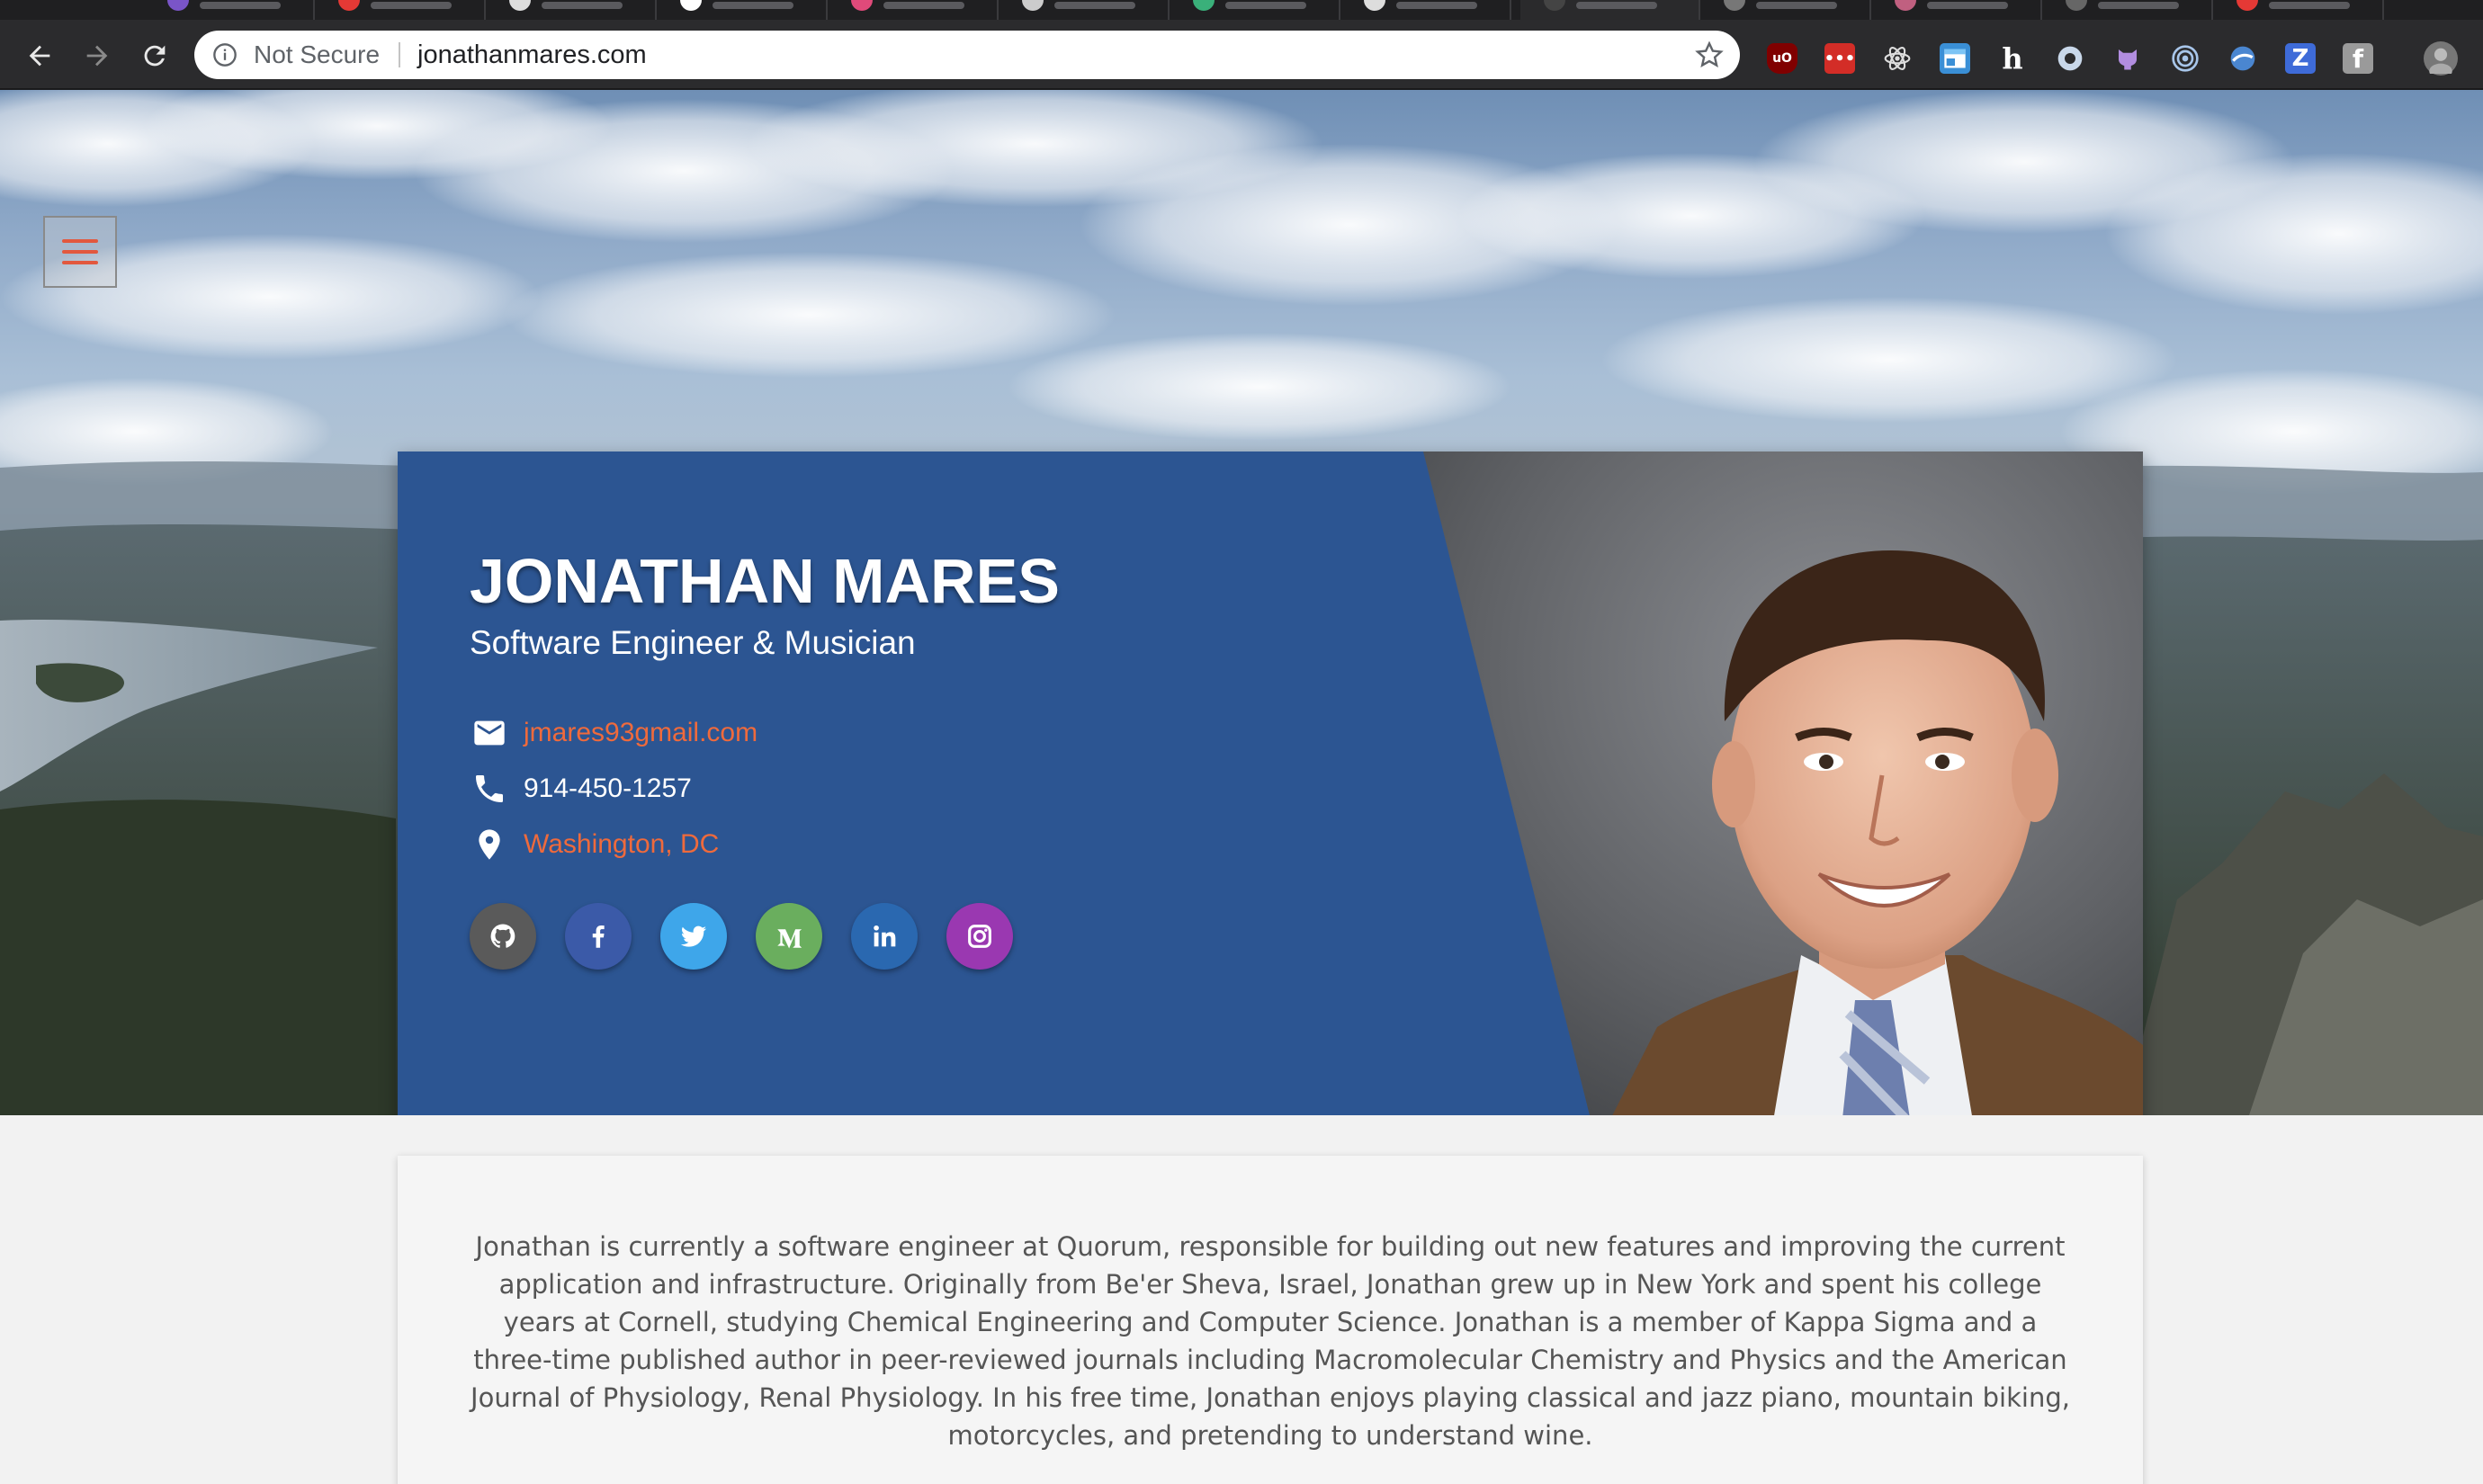 Image resolution: width=2483 pixels, height=1484 pixels. I want to click on info-icon, so click(225, 54).